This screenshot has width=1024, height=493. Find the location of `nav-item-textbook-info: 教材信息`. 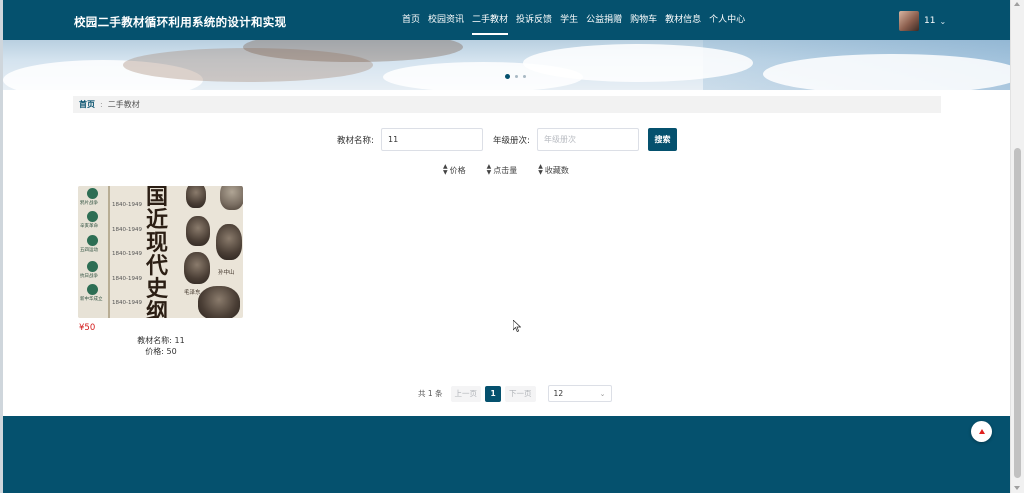

nav-item-textbook-info: 教材信息 is located at coordinates (683, 20).